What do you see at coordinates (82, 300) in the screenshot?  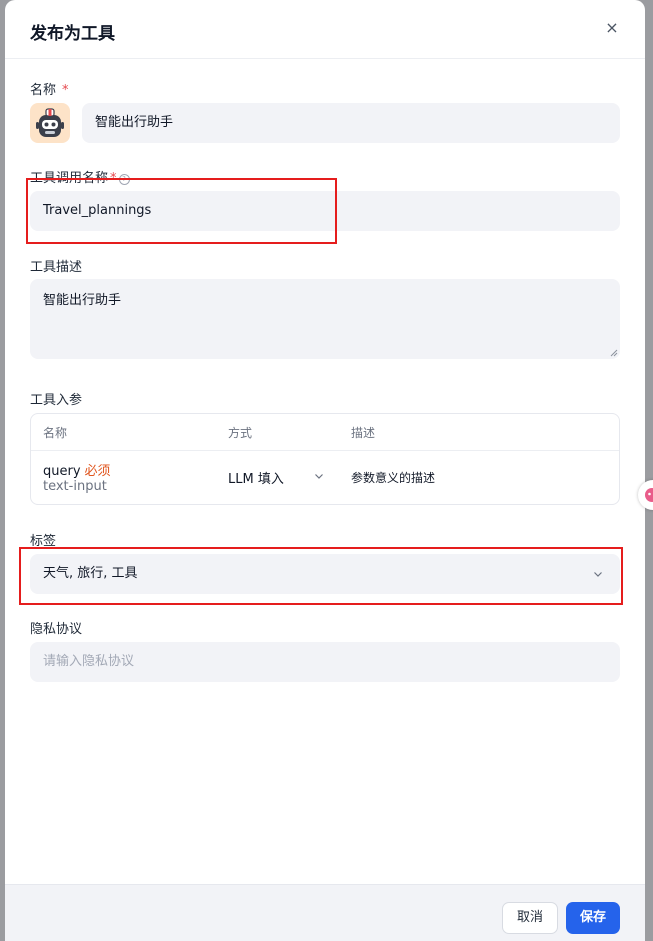 I see `description-value: 智能出行助手` at bounding box center [82, 300].